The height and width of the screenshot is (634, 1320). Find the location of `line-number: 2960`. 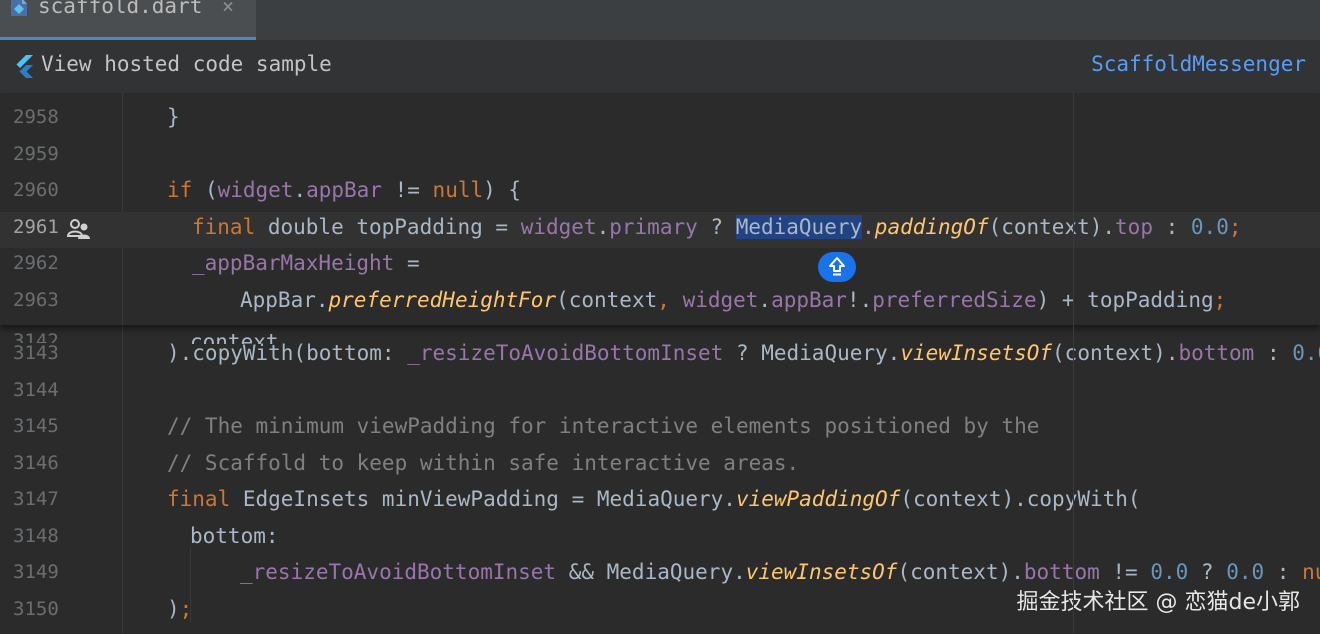

line-number: 2960 is located at coordinates (36, 190).